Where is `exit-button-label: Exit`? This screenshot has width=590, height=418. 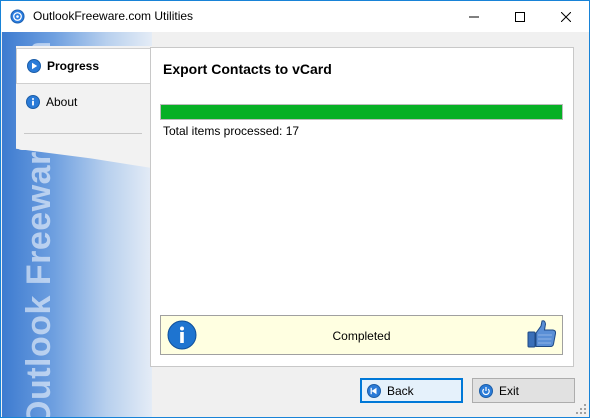 exit-button-label: Exit is located at coordinates (509, 390).